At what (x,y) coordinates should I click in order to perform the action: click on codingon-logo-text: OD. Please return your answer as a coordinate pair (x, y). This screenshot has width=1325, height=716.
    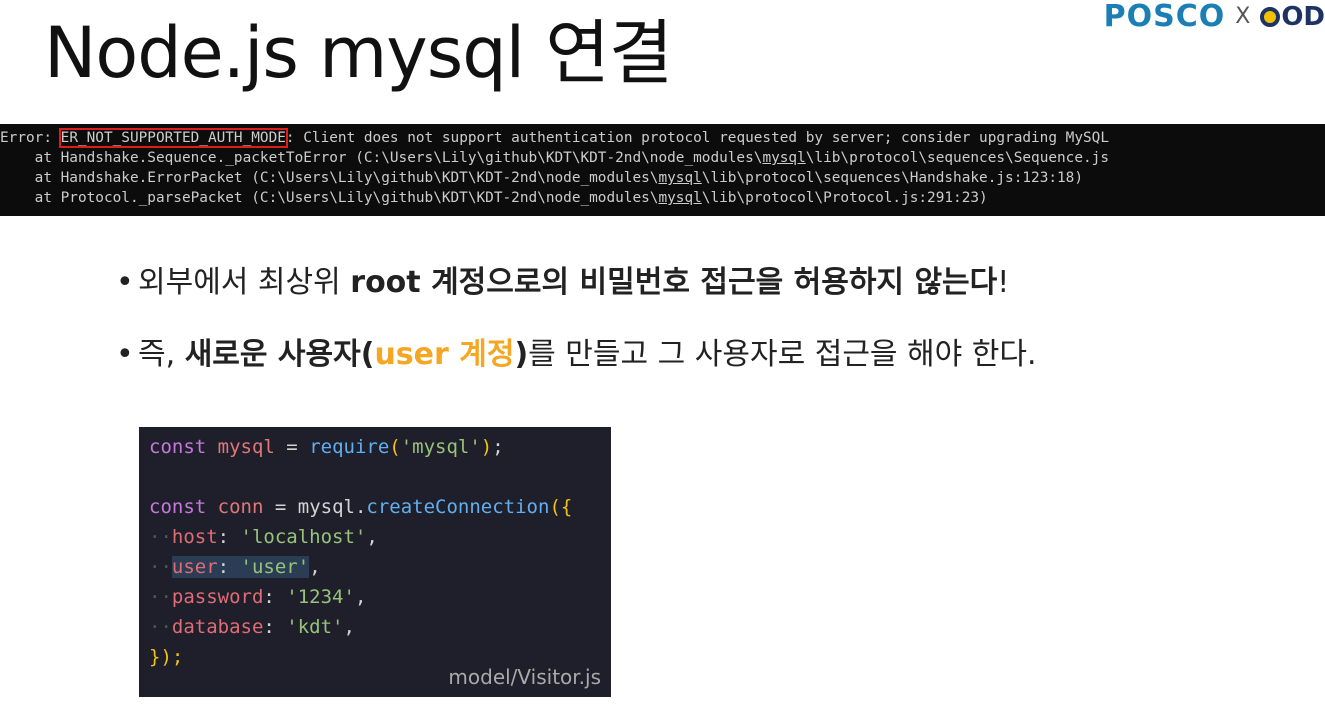
    Looking at the image, I should click on (1303, 17).